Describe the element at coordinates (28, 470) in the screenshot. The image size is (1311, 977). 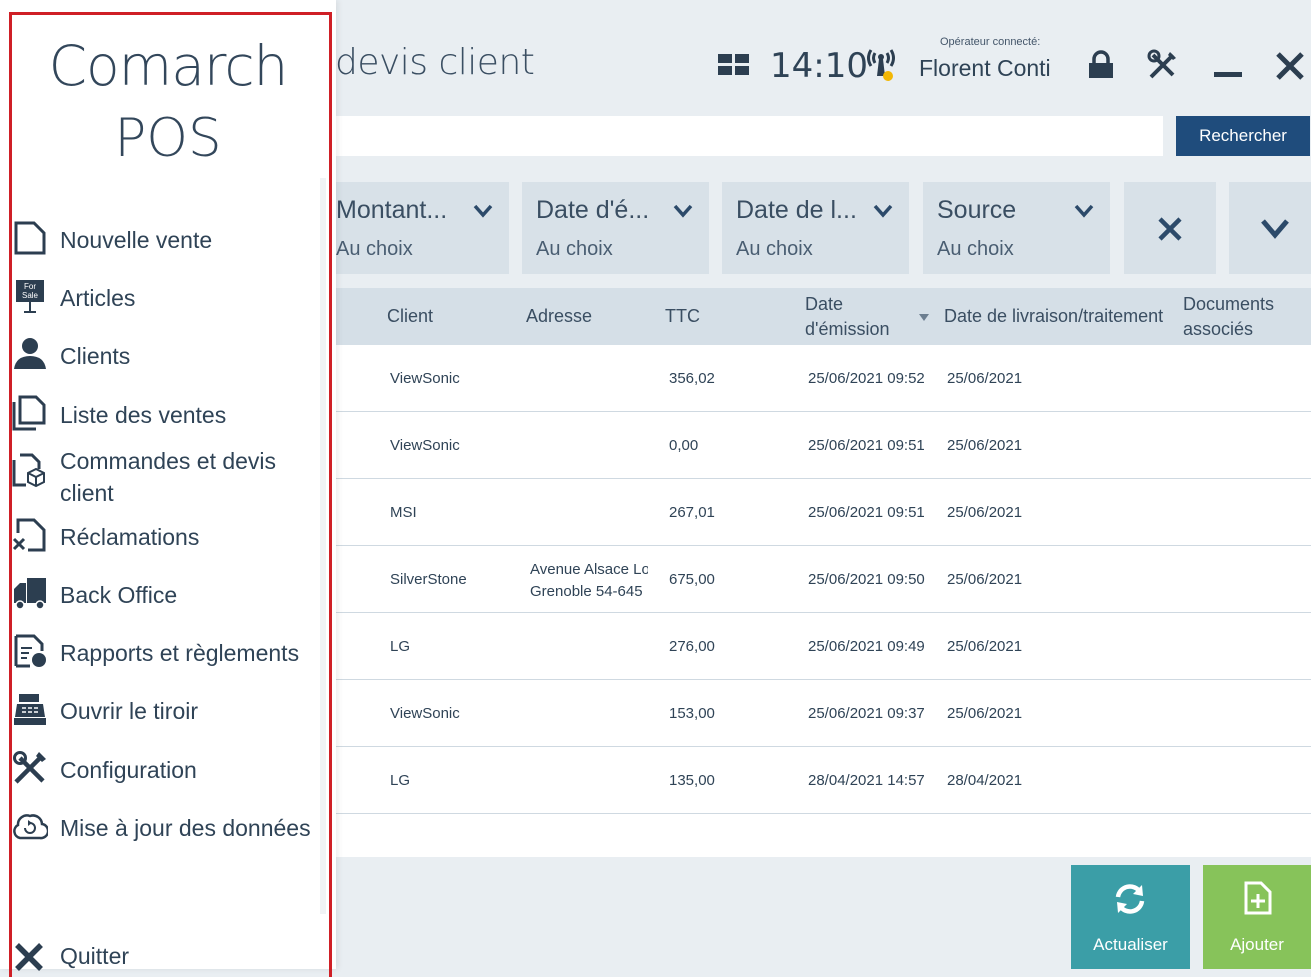
I see `document-box-icon` at that location.